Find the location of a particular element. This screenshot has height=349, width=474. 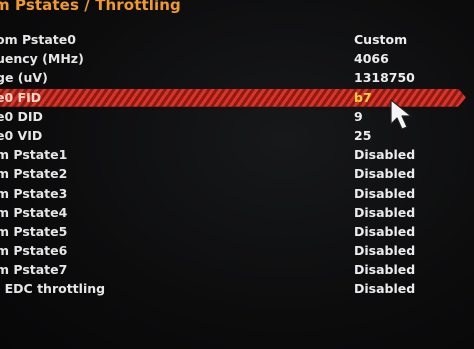

setting-label: e0 VID is located at coordinates (21, 135).